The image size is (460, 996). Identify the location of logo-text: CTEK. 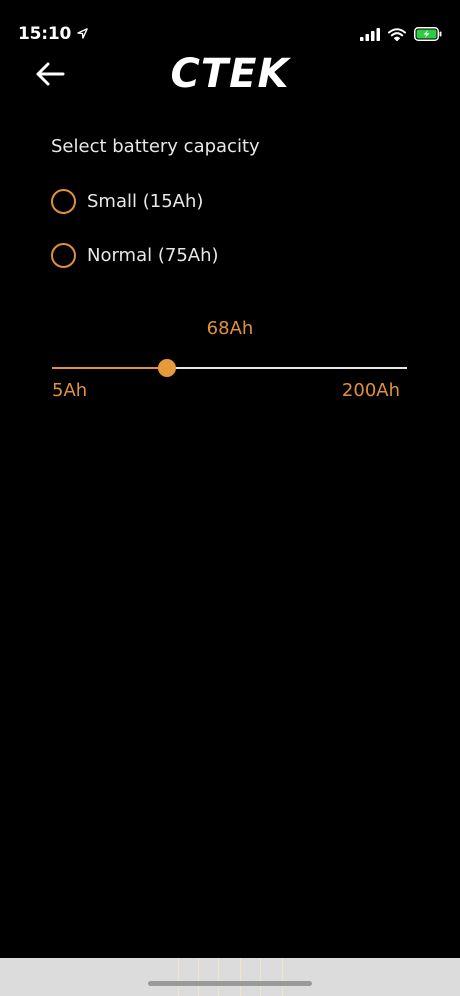
(230, 74).